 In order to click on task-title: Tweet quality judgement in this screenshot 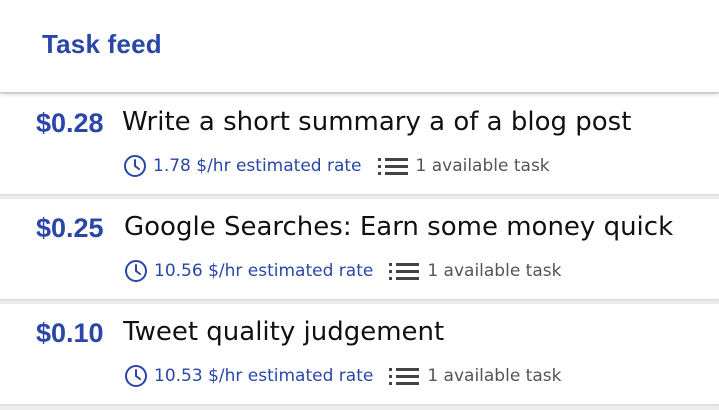, I will do `click(284, 332)`.